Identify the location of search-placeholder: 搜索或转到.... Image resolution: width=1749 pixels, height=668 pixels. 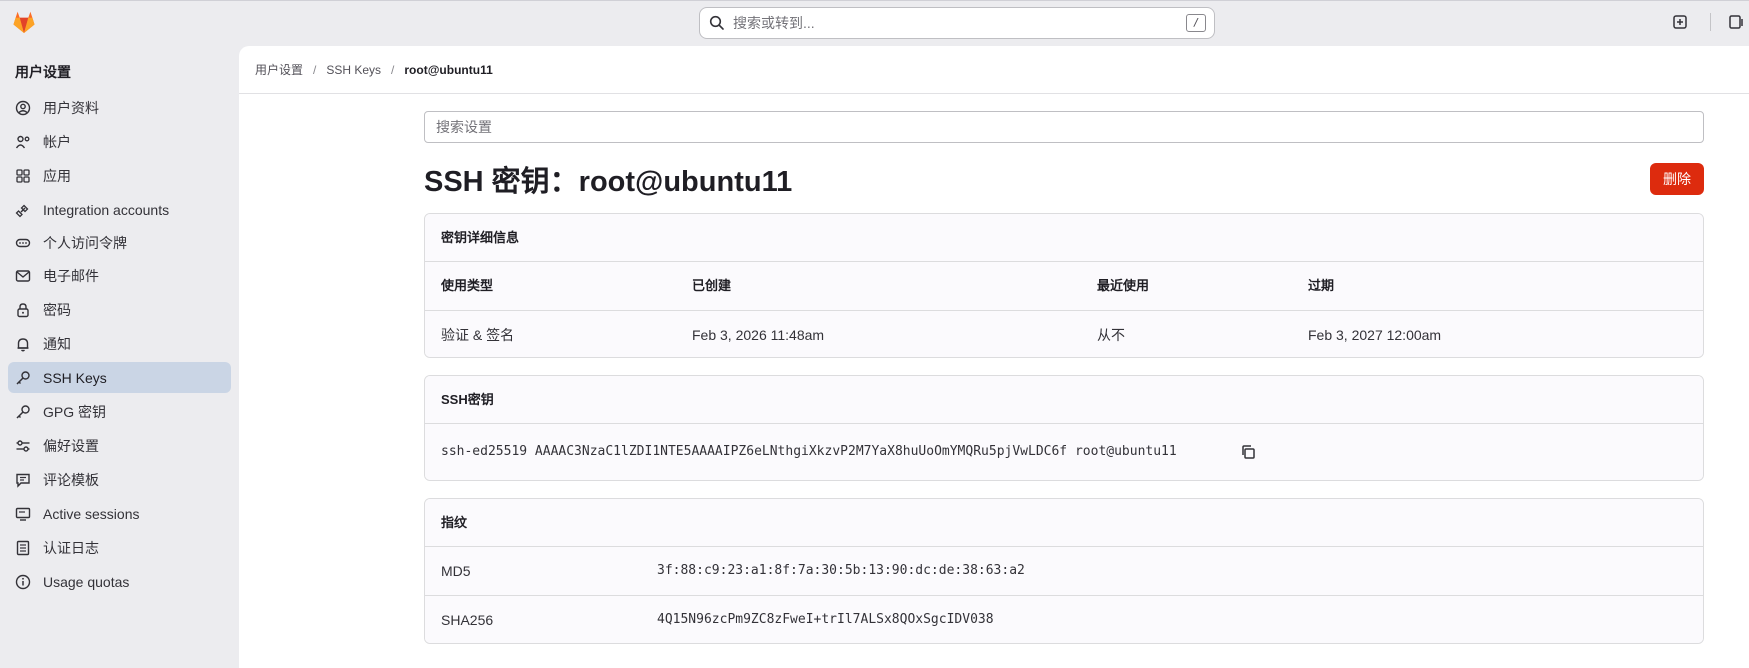
(774, 23).